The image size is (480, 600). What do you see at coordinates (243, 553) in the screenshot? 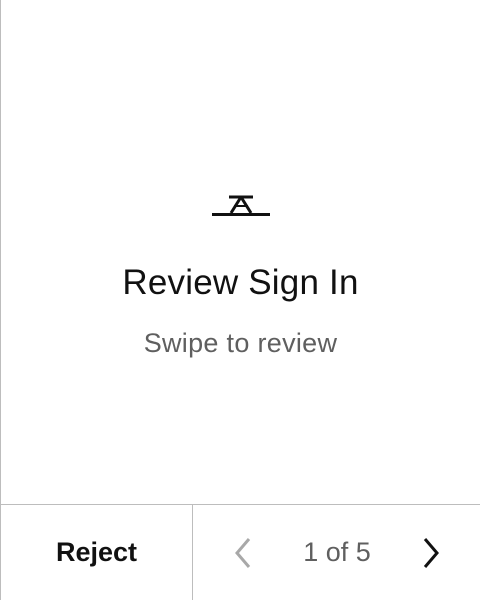
I see `chevron-left-icon` at bounding box center [243, 553].